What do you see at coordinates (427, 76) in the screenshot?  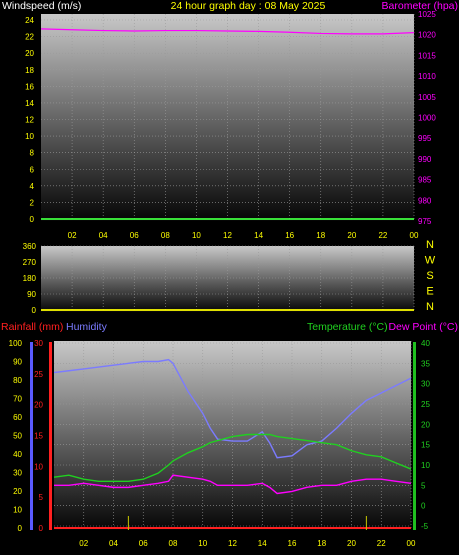 I see `barometer-tick-label: 1010` at bounding box center [427, 76].